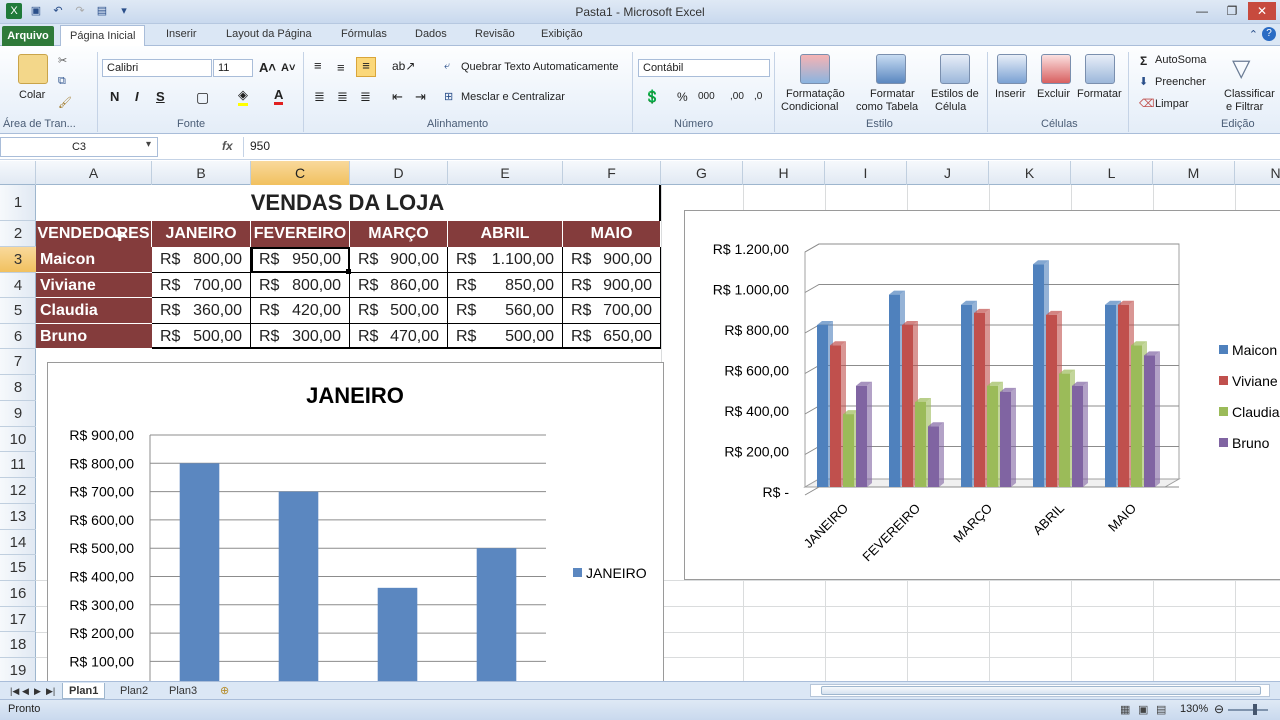  I want to click on column-header-i: I, so click(866, 173).